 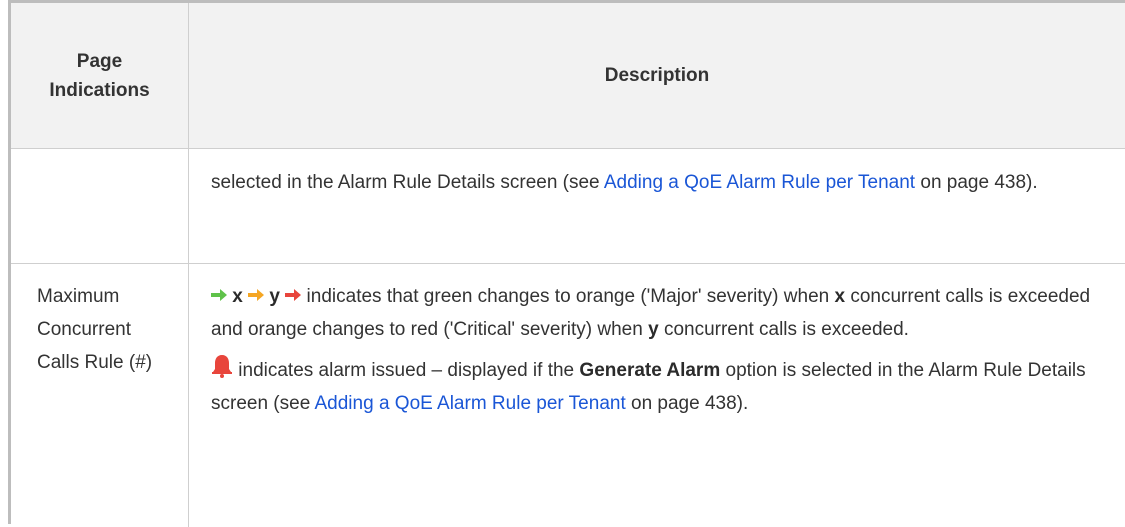 I want to click on header-description-label: Description, so click(x=657, y=75).